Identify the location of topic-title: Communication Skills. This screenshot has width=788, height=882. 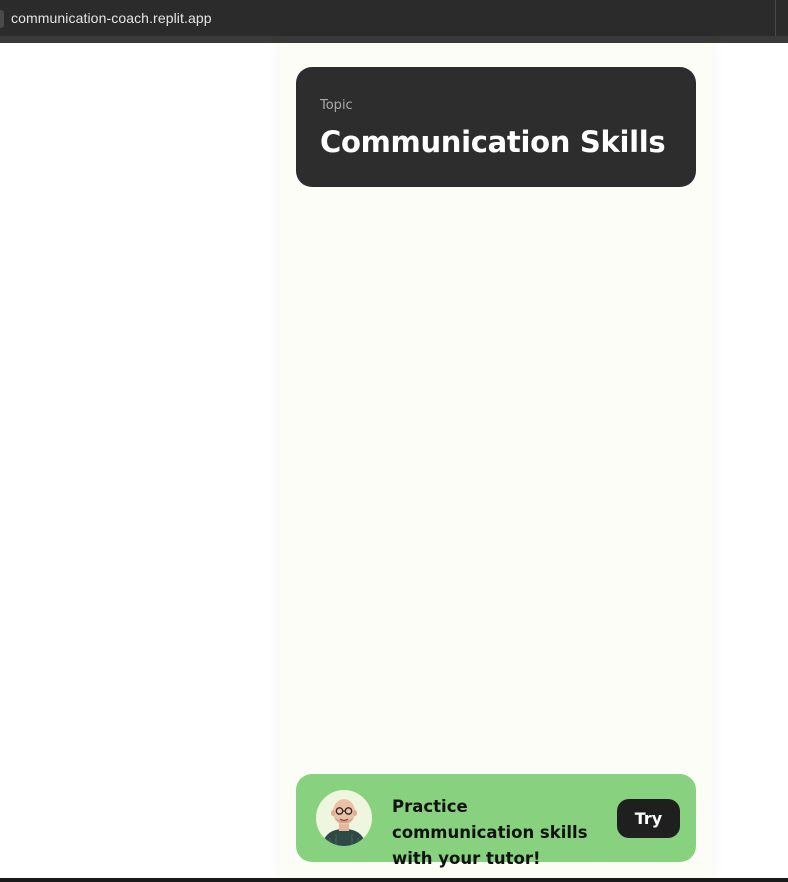
(493, 142).